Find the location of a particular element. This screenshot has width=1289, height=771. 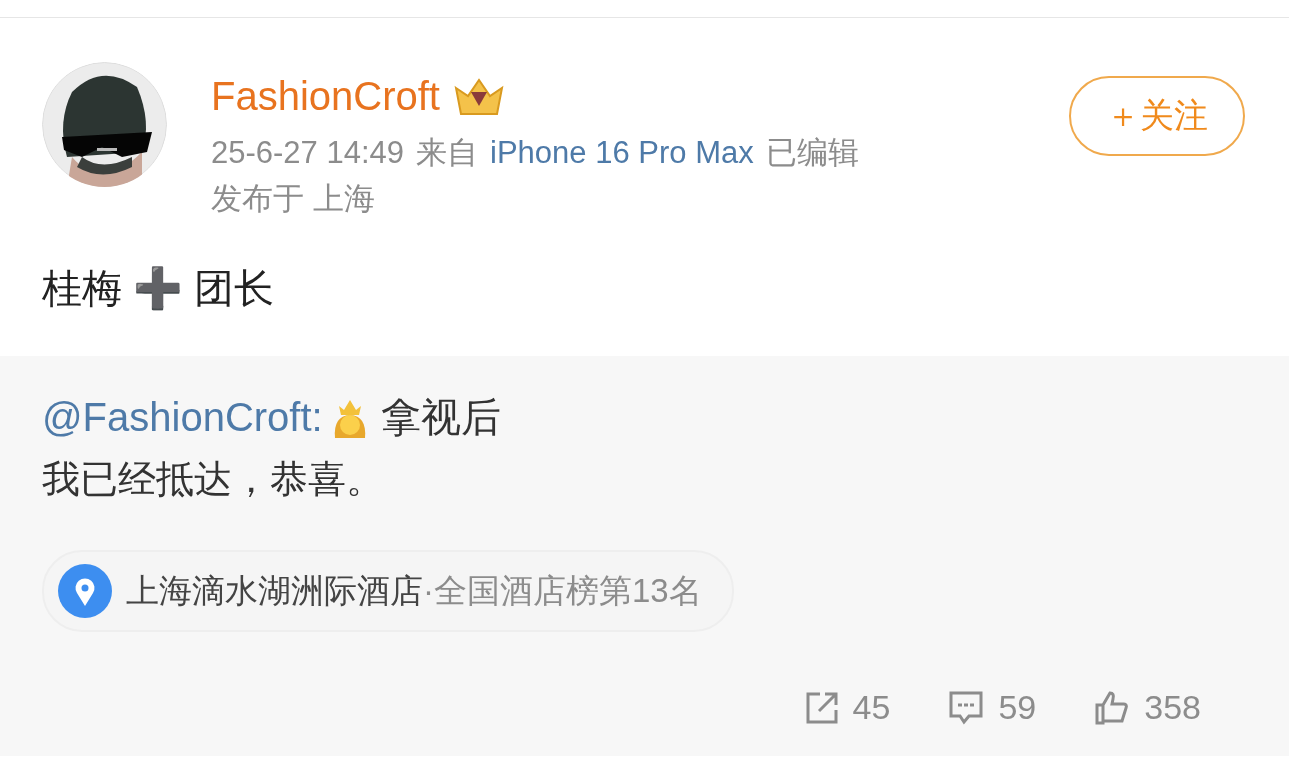

comment-icon is located at coordinates (966, 707).